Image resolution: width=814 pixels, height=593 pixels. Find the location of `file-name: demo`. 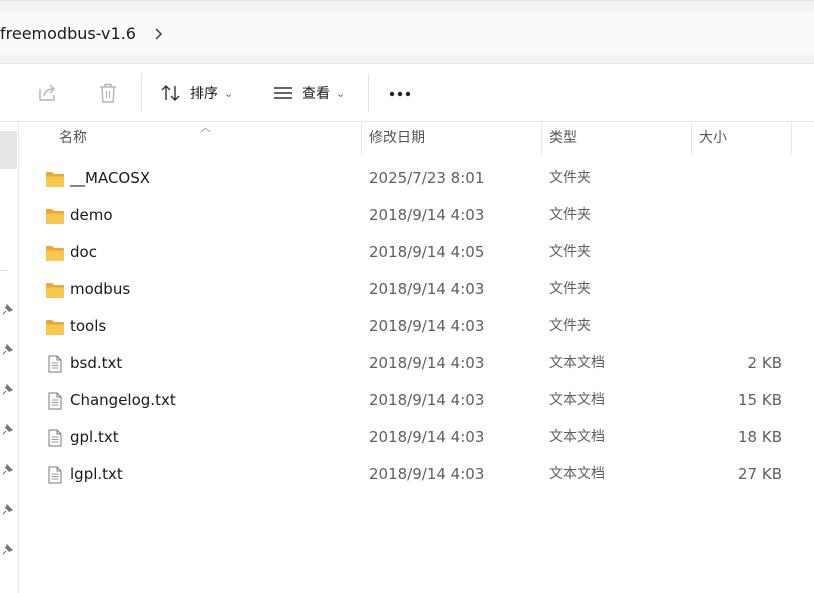

file-name: demo is located at coordinates (91, 215).